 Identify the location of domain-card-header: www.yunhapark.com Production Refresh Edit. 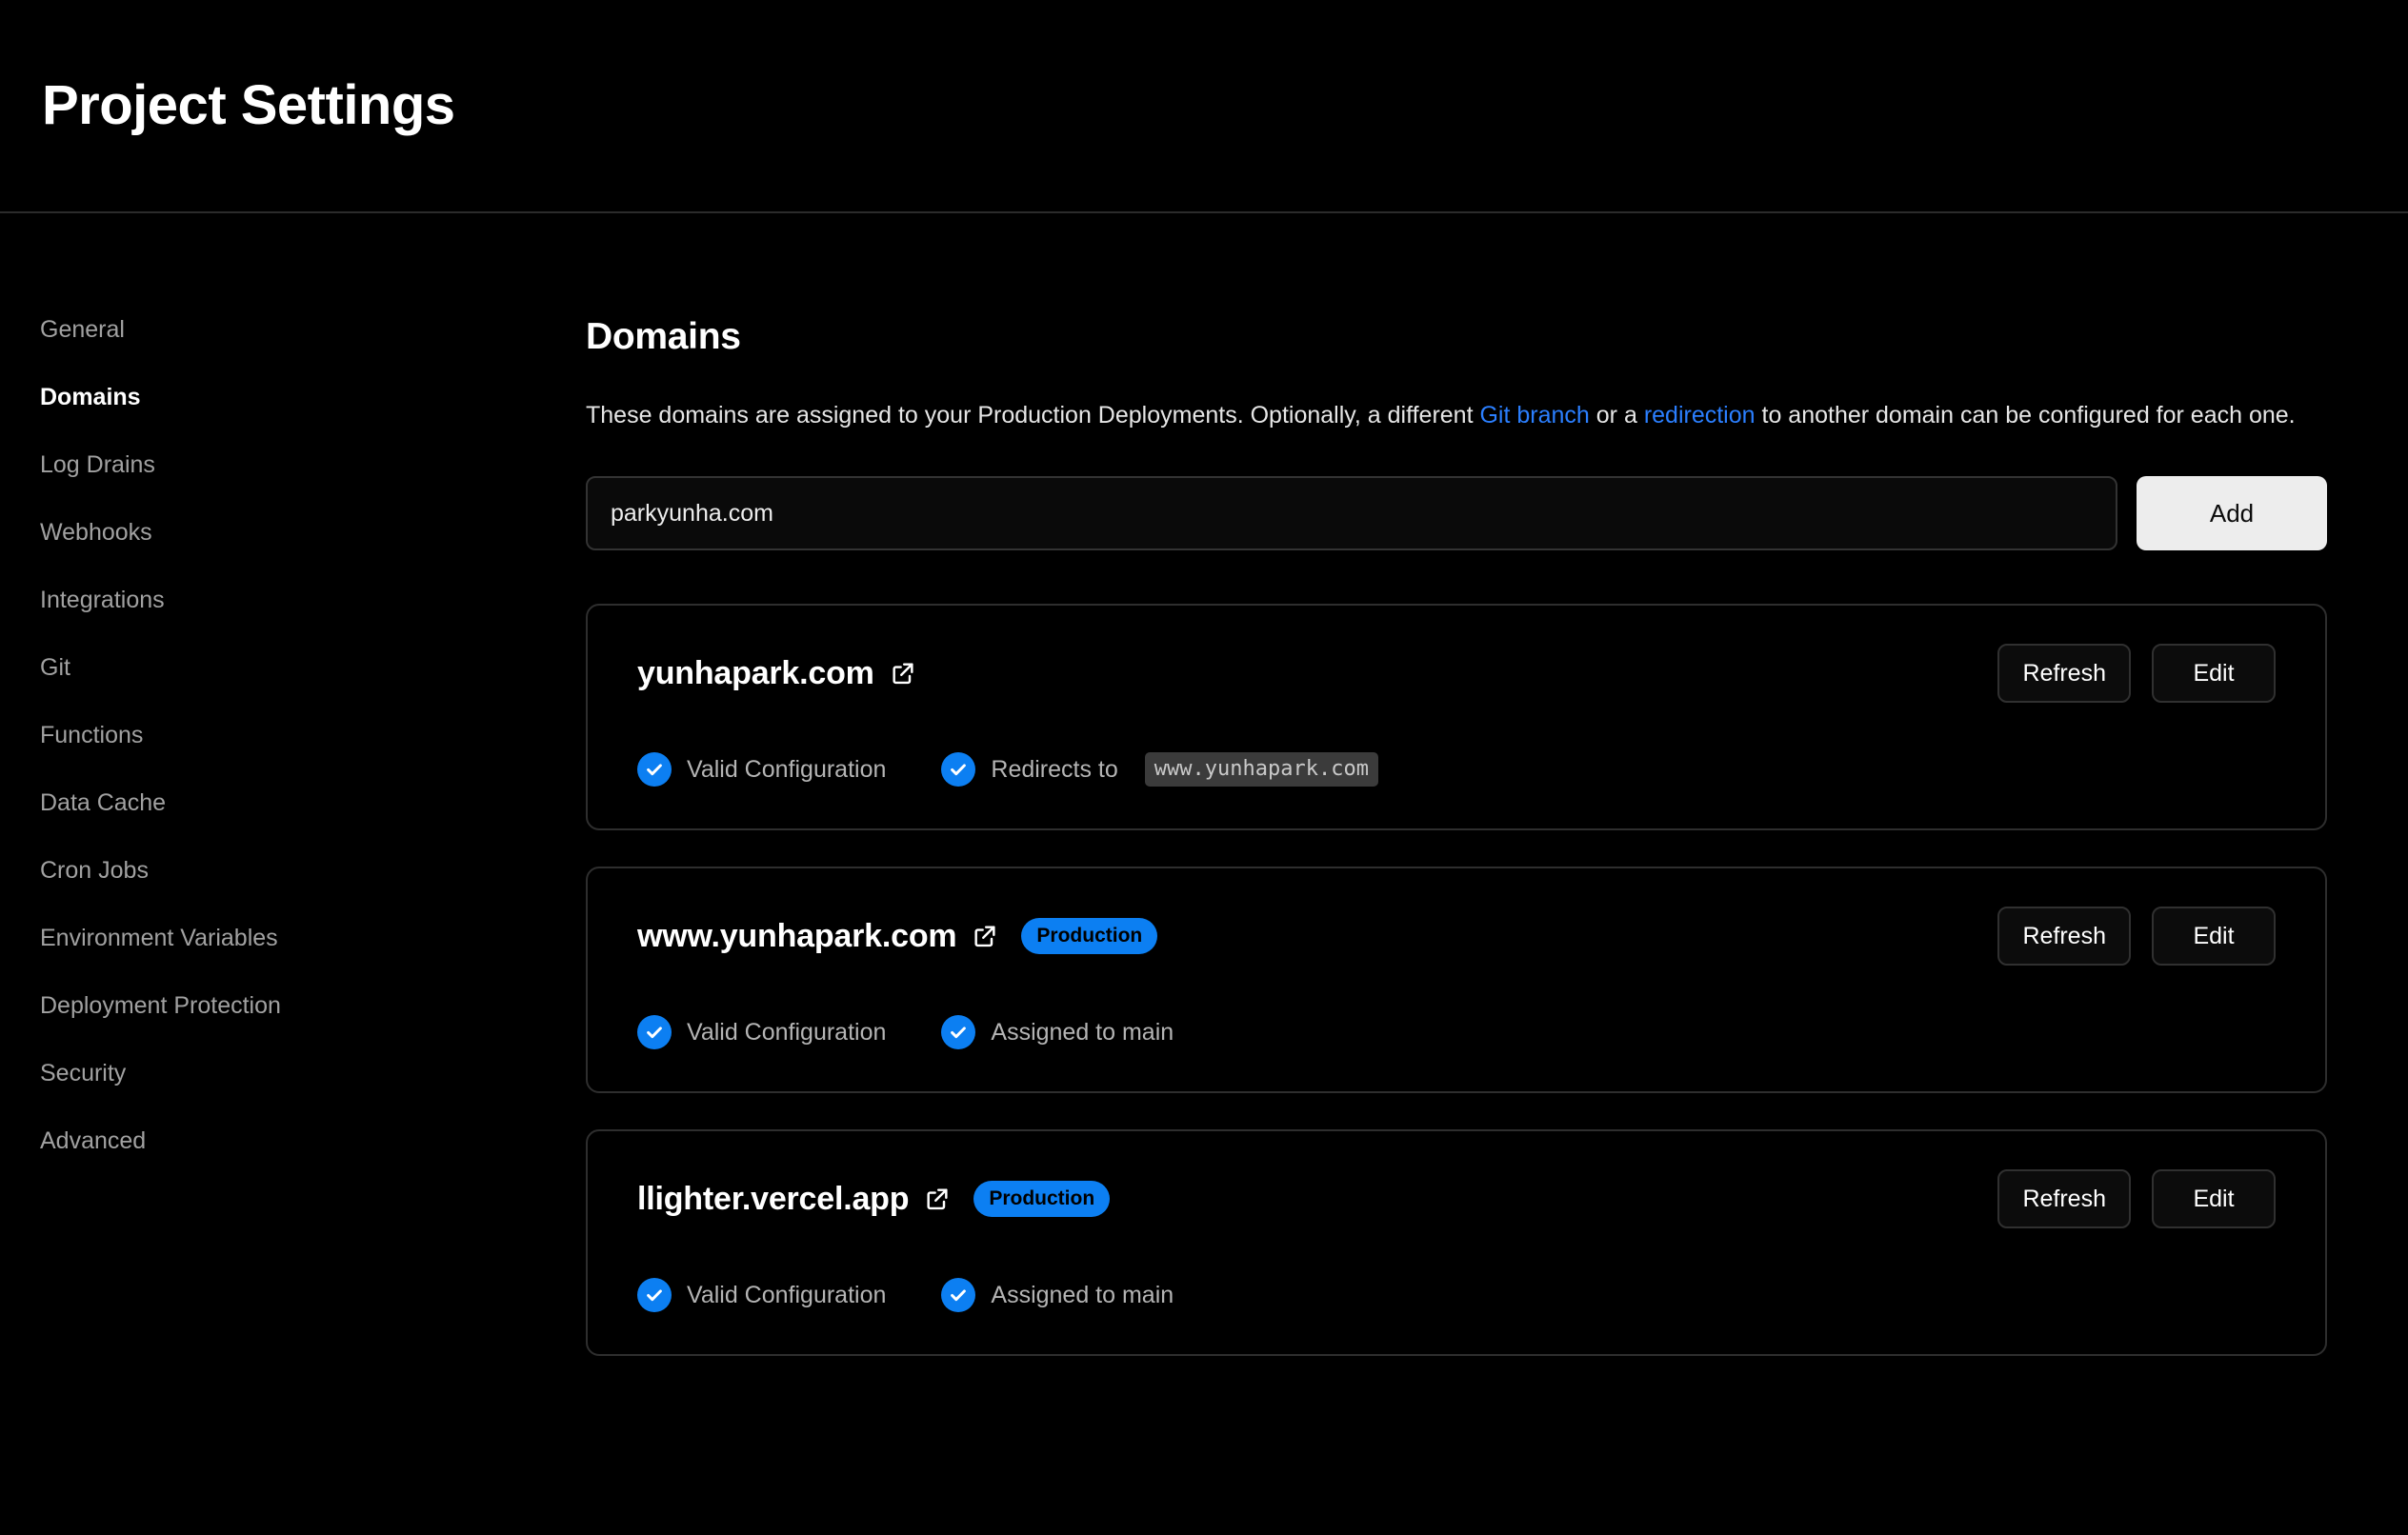
(1456, 937).